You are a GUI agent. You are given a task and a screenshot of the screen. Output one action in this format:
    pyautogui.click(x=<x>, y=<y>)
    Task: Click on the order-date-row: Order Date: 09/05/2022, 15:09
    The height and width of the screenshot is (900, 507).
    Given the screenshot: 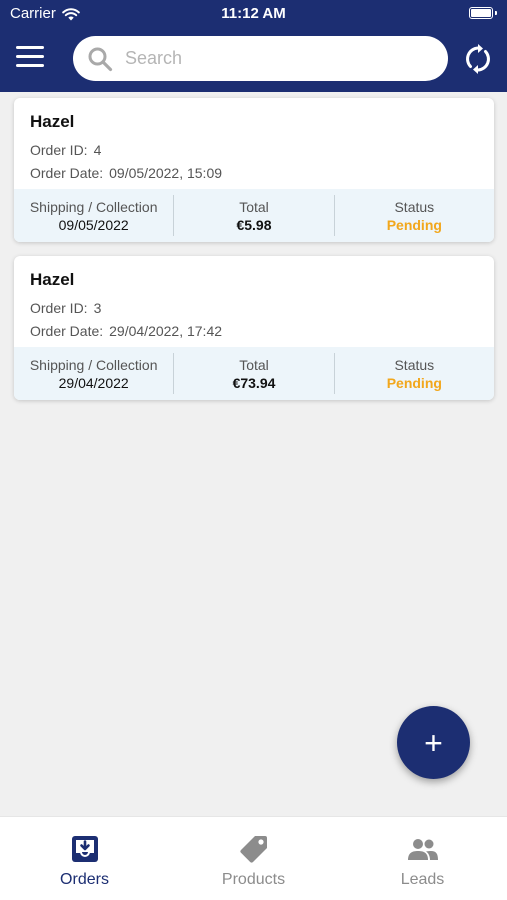 What is the action you would take?
    pyautogui.click(x=262, y=173)
    